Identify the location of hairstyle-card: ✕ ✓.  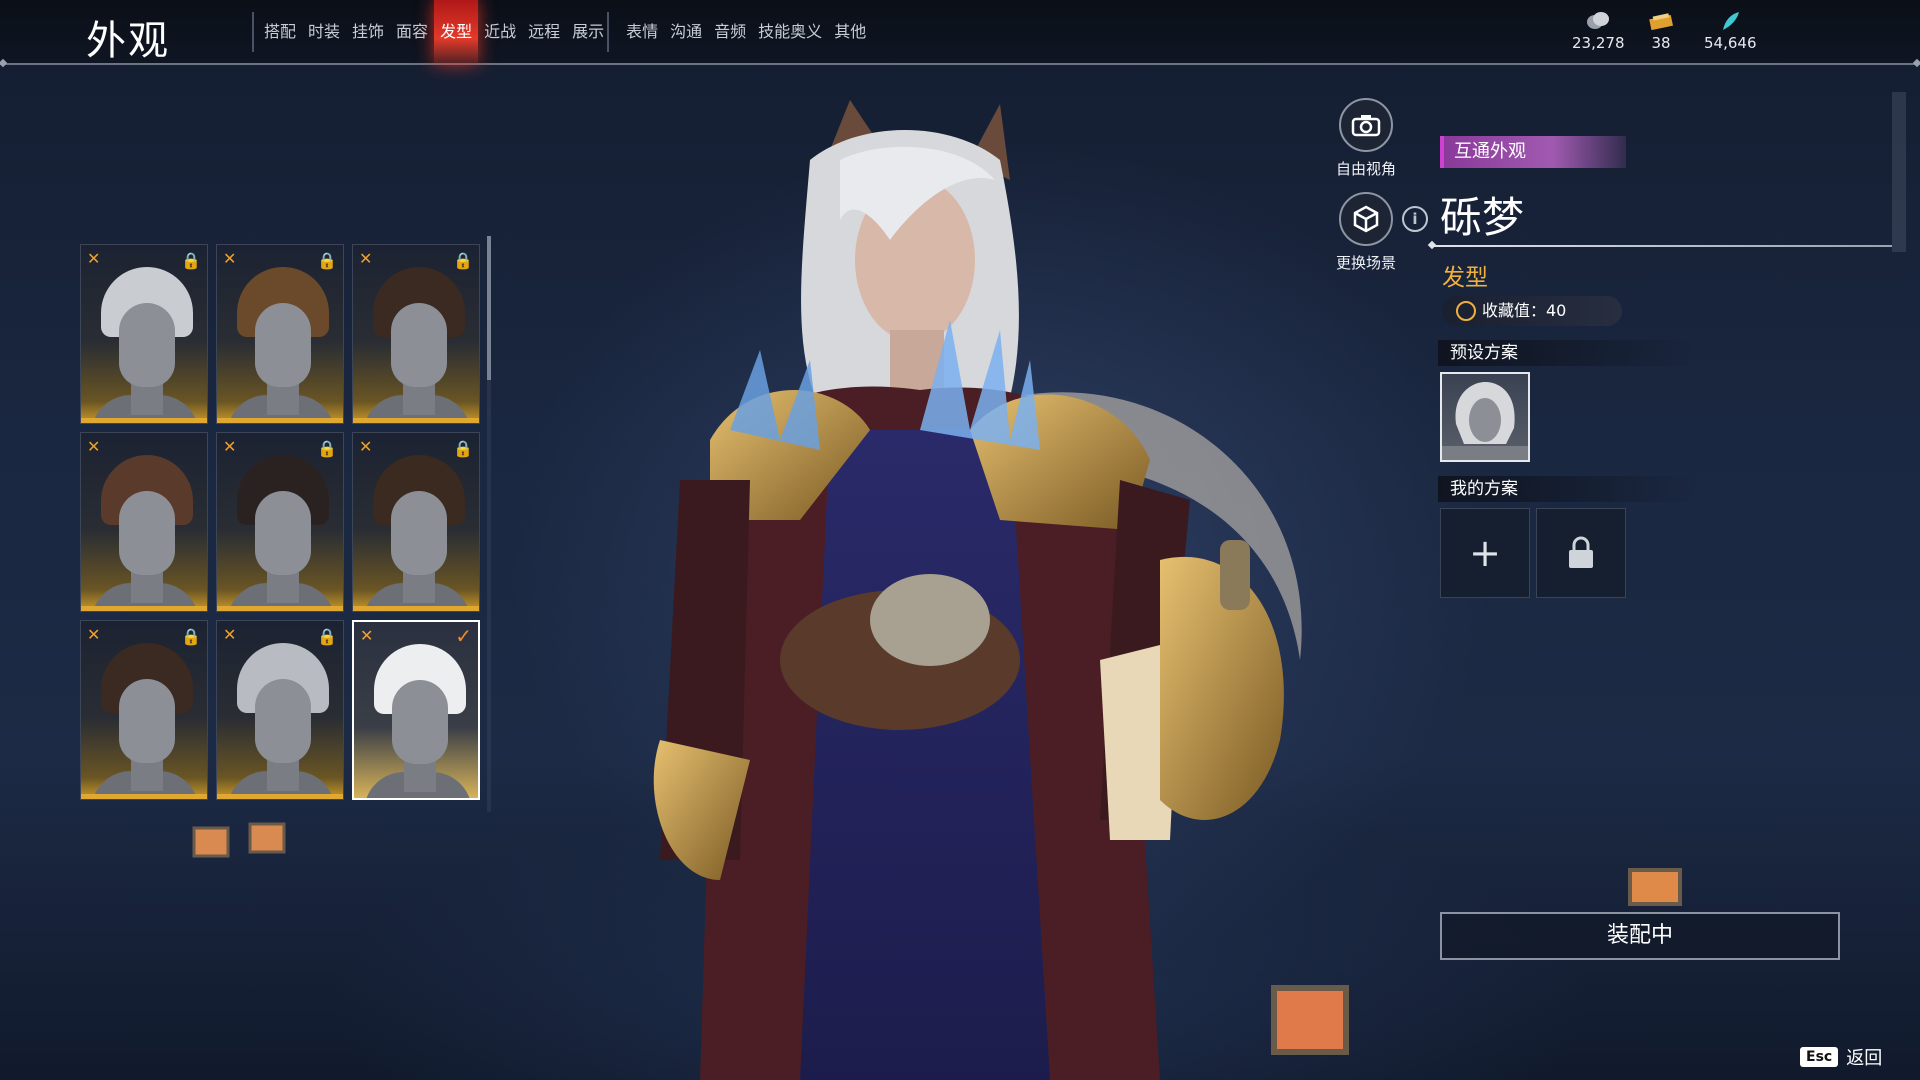
(416, 710).